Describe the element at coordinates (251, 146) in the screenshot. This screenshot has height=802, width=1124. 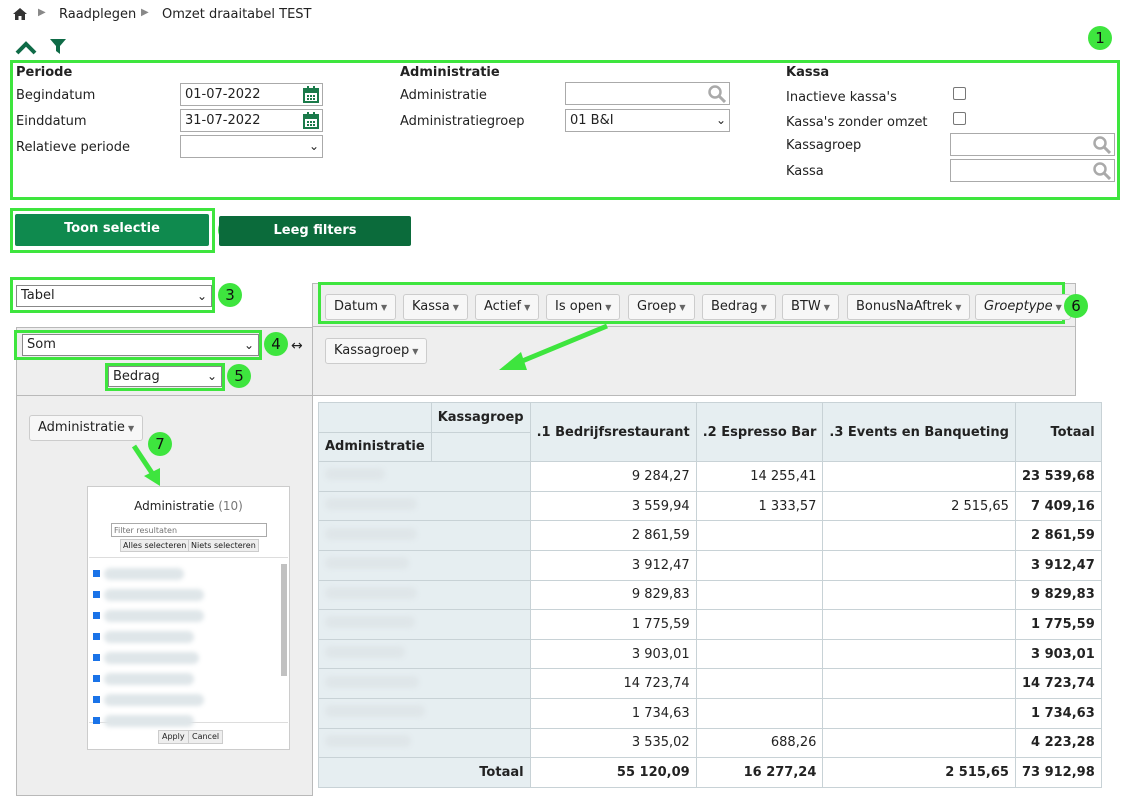
I see `relatieve-periode-select: ⌄` at that location.